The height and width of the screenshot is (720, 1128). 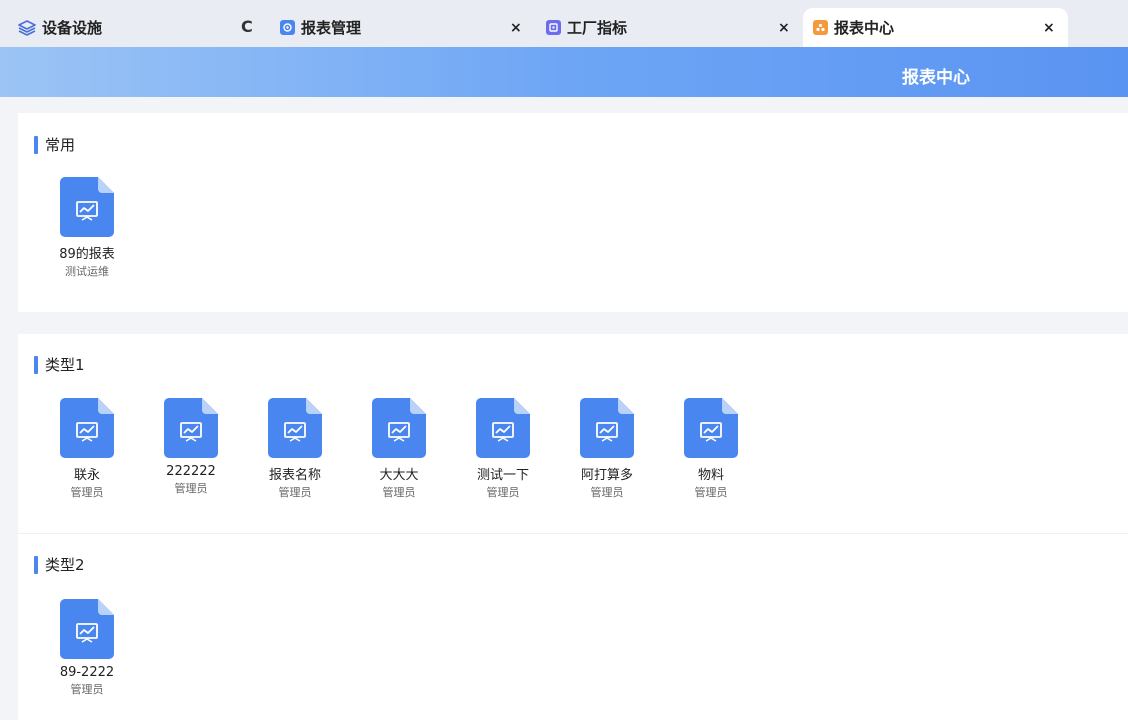 I want to click on section-title: 类型1, so click(x=65, y=365).